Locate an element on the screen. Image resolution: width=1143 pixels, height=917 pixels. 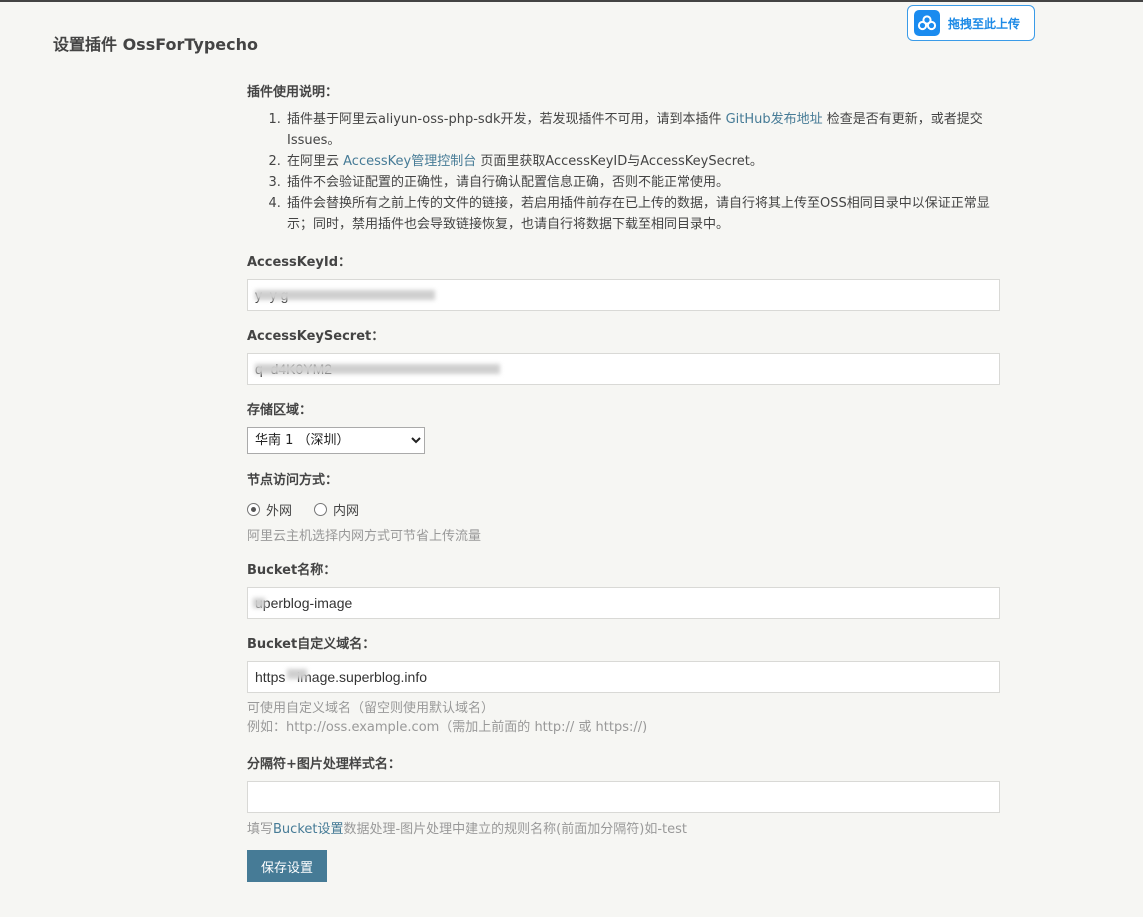
radio-internal-label: 内网 is located at coordinates (346, 509).